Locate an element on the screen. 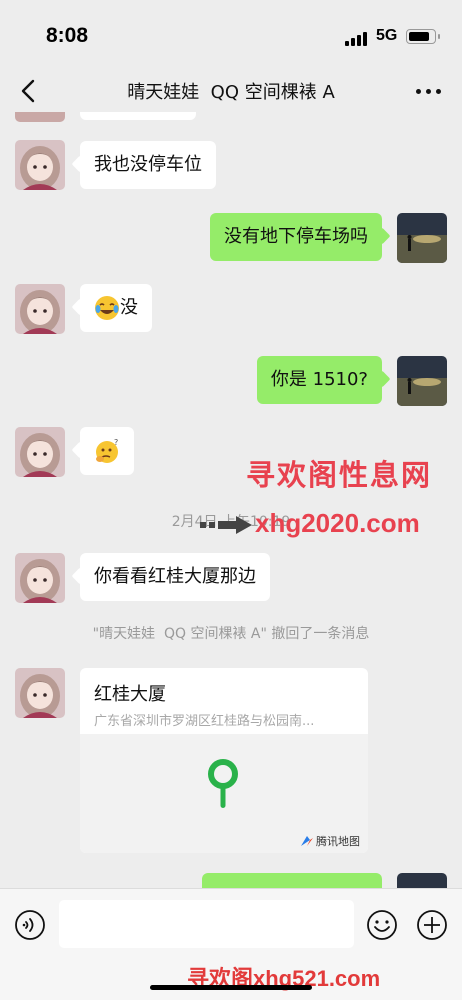 Image resolution: width=462 pixels, height=1000 pixels. more-button is located at coordinates (429, 91).